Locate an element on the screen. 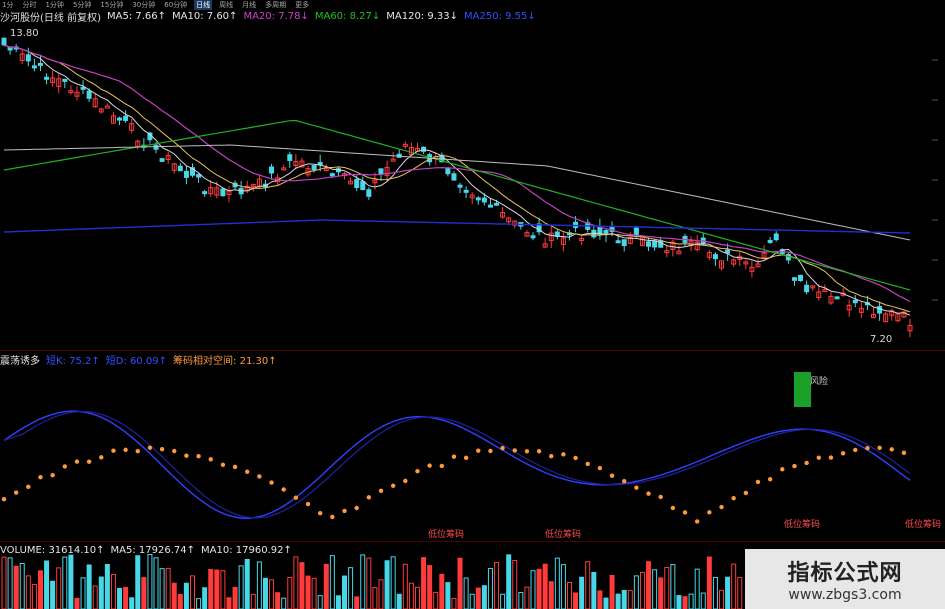  watermark-title: 指标公式网 is located at coordinates (845, 573).